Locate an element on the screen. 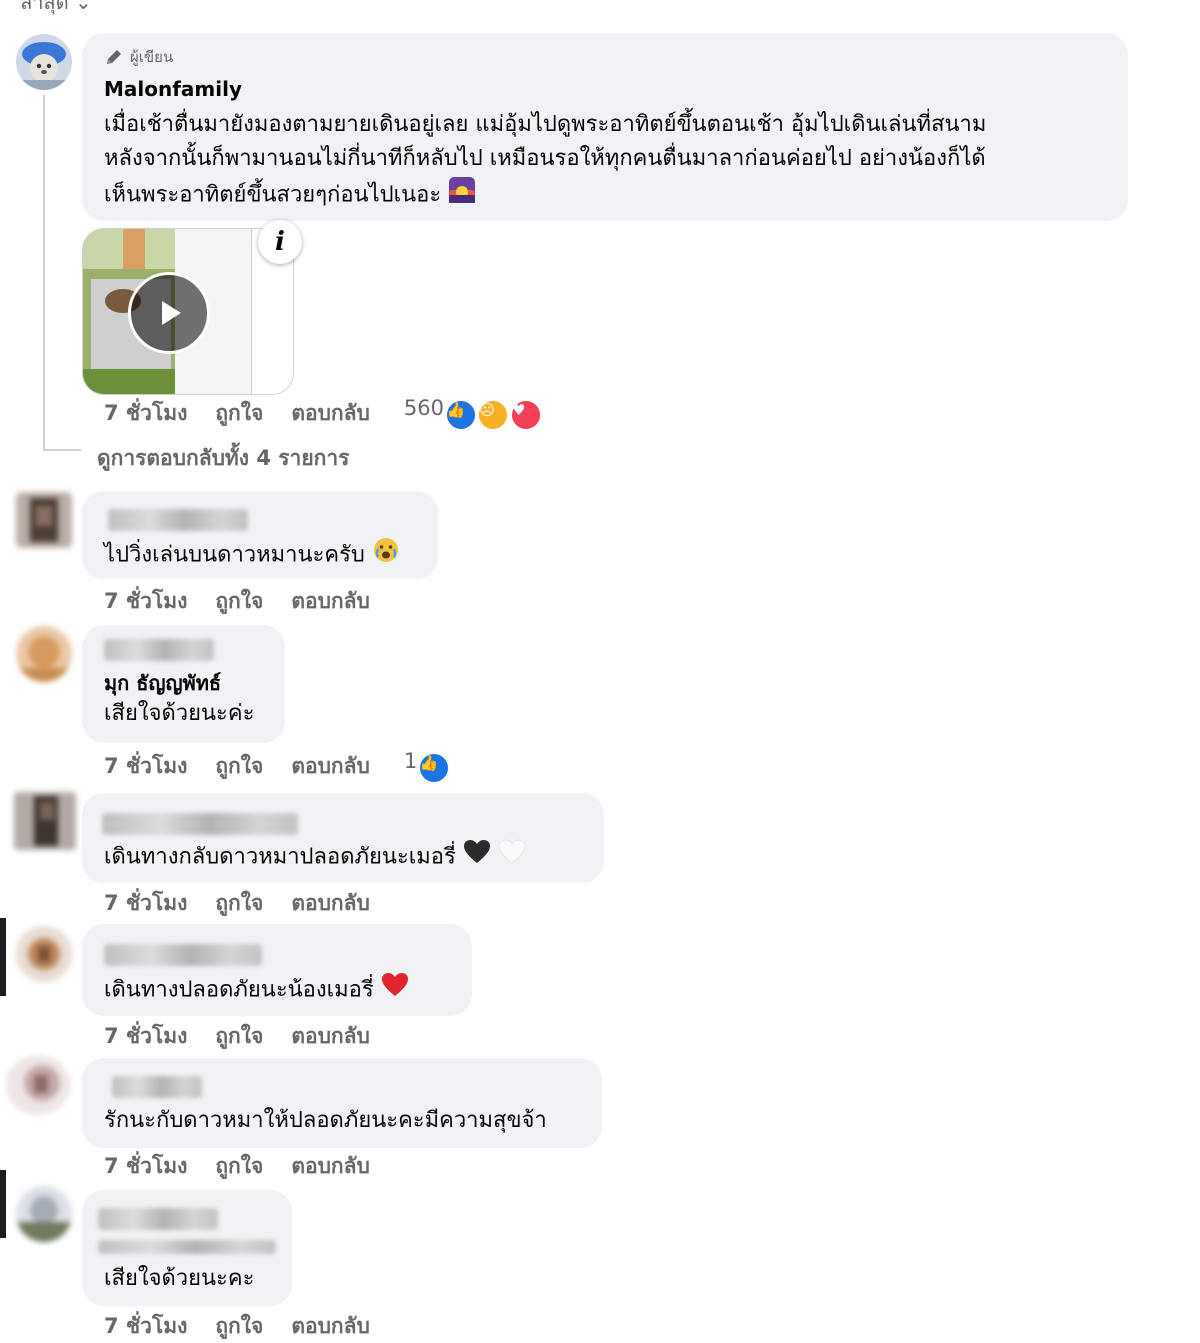 The height and width of the screenshot is (1343, 1200). sort-header-partial: ล่าสุด ⌄ is located at coordinates (56, 9).